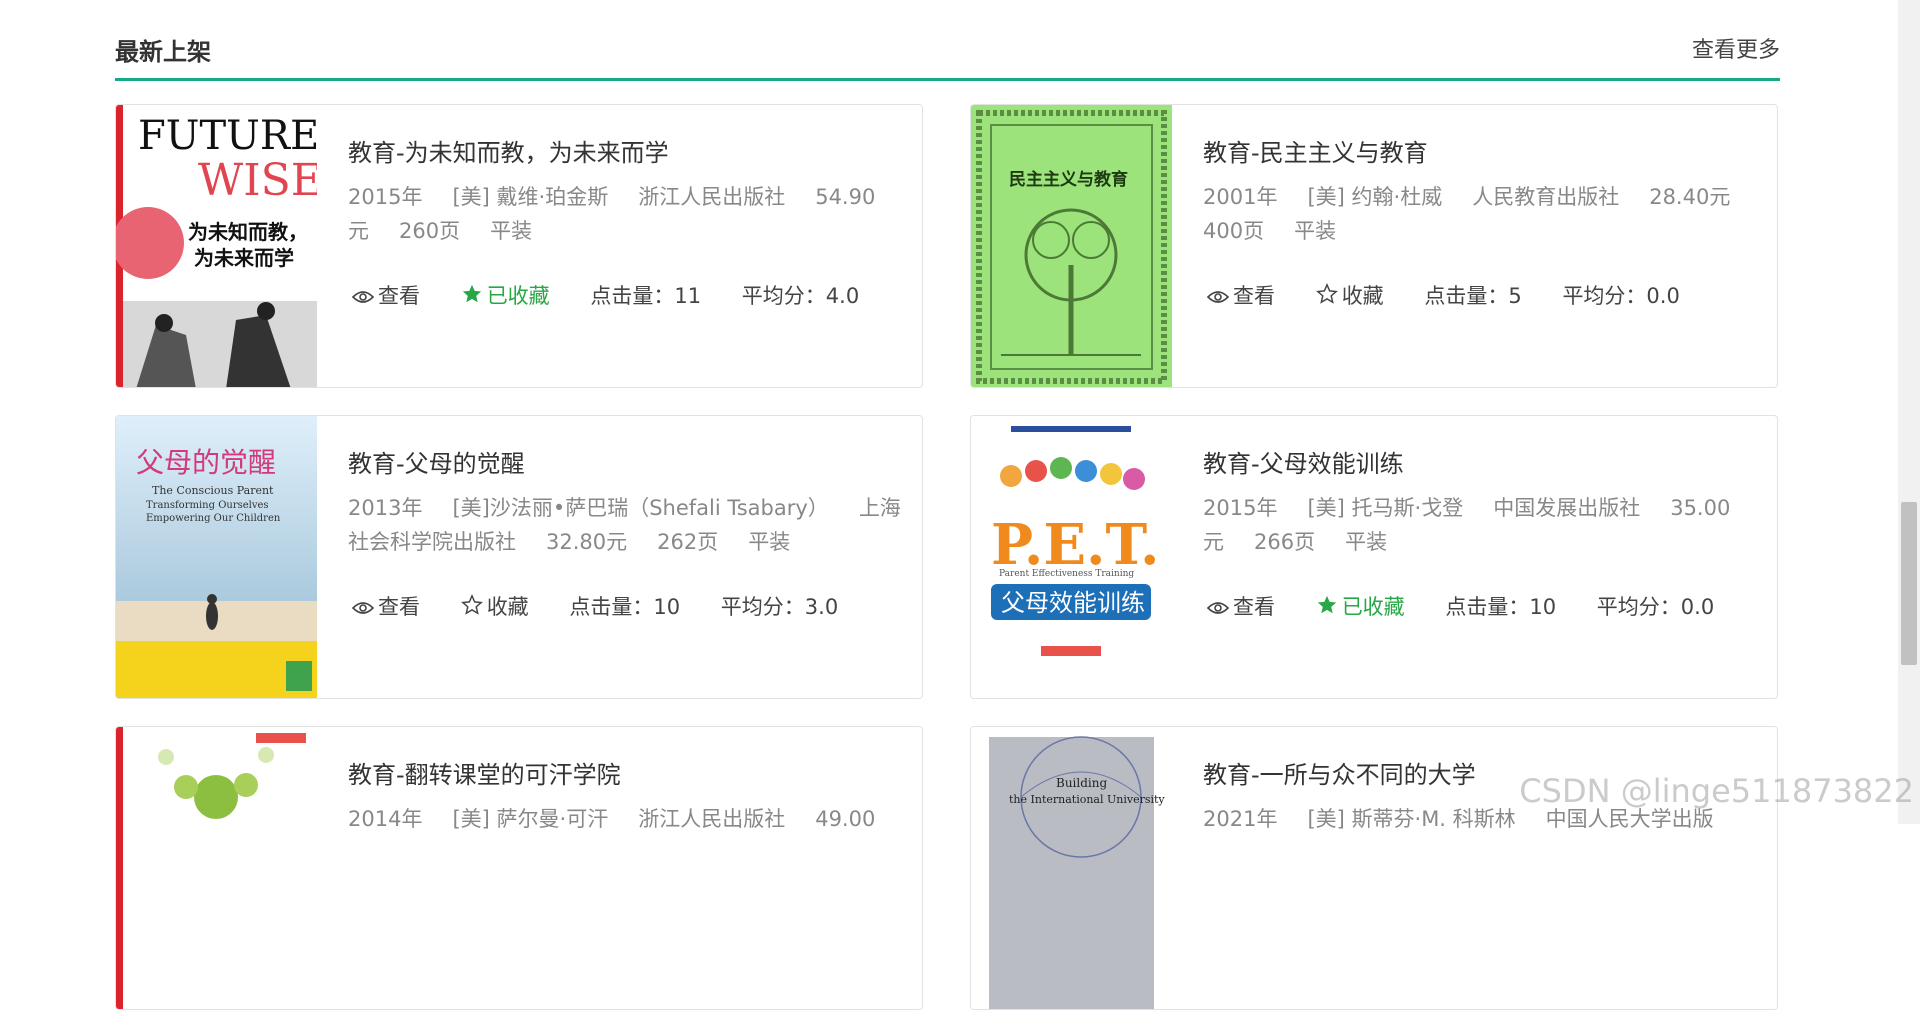 The width and height of the screenshot is (1920, 1010). Describe the element at coordinates (1375, 197) in the screenshot. I see `book-author: [美] 约翰·杜威` at that location.